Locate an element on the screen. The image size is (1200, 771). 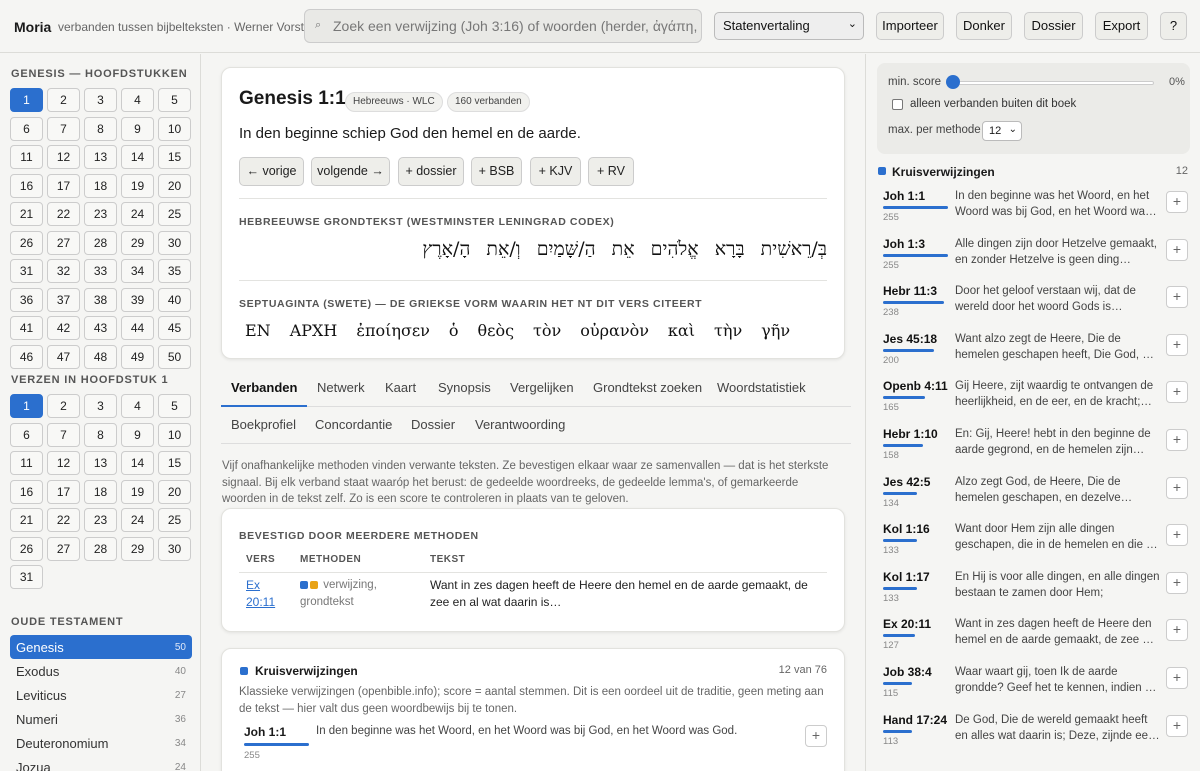
greek-word: τὸν is located at coordinates (547, 330).